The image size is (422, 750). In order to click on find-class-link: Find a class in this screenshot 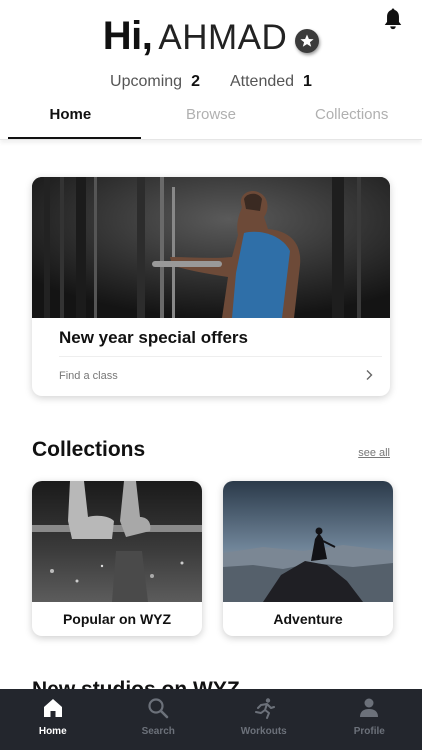, I will do `click(88, 376)`.